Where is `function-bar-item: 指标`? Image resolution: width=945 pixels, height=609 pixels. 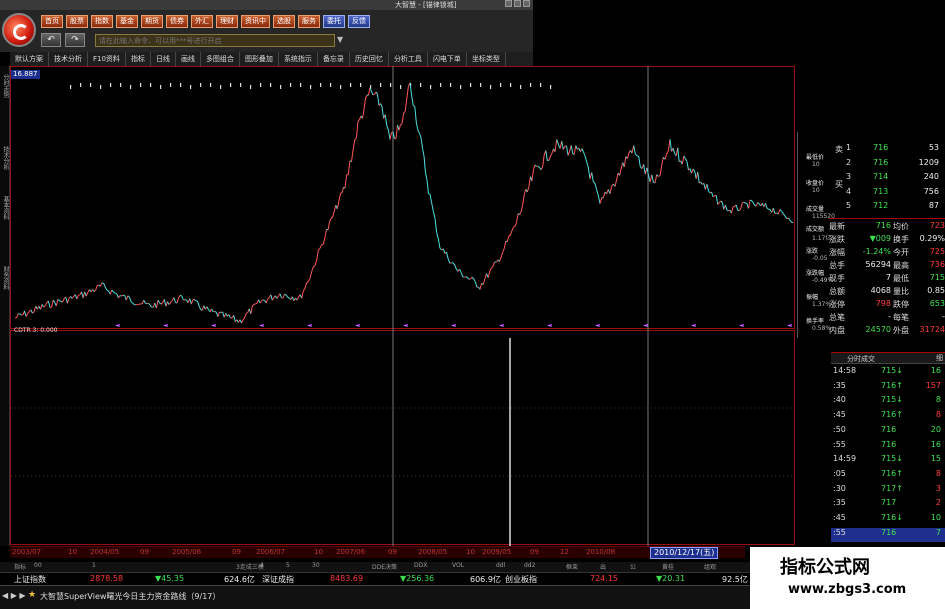 function-bar-item: 指标 is located at coordinates (138, 59).